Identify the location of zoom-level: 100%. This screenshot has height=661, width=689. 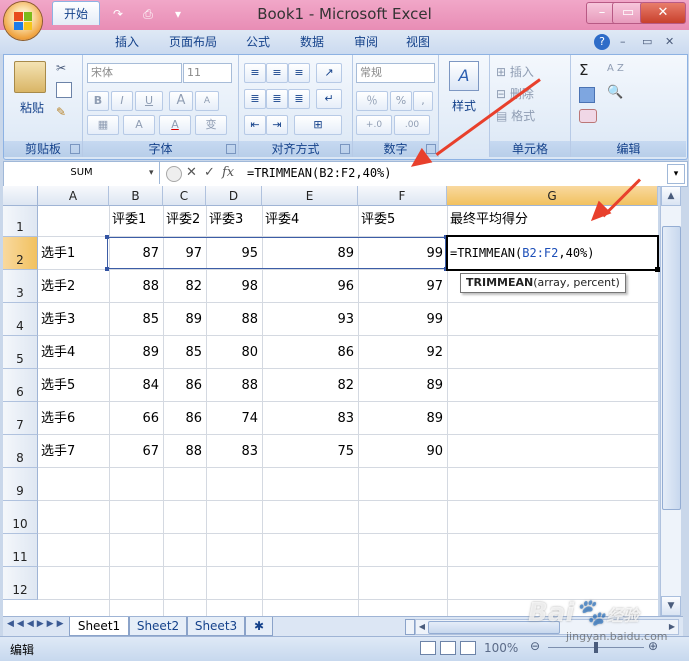
(501, 648).